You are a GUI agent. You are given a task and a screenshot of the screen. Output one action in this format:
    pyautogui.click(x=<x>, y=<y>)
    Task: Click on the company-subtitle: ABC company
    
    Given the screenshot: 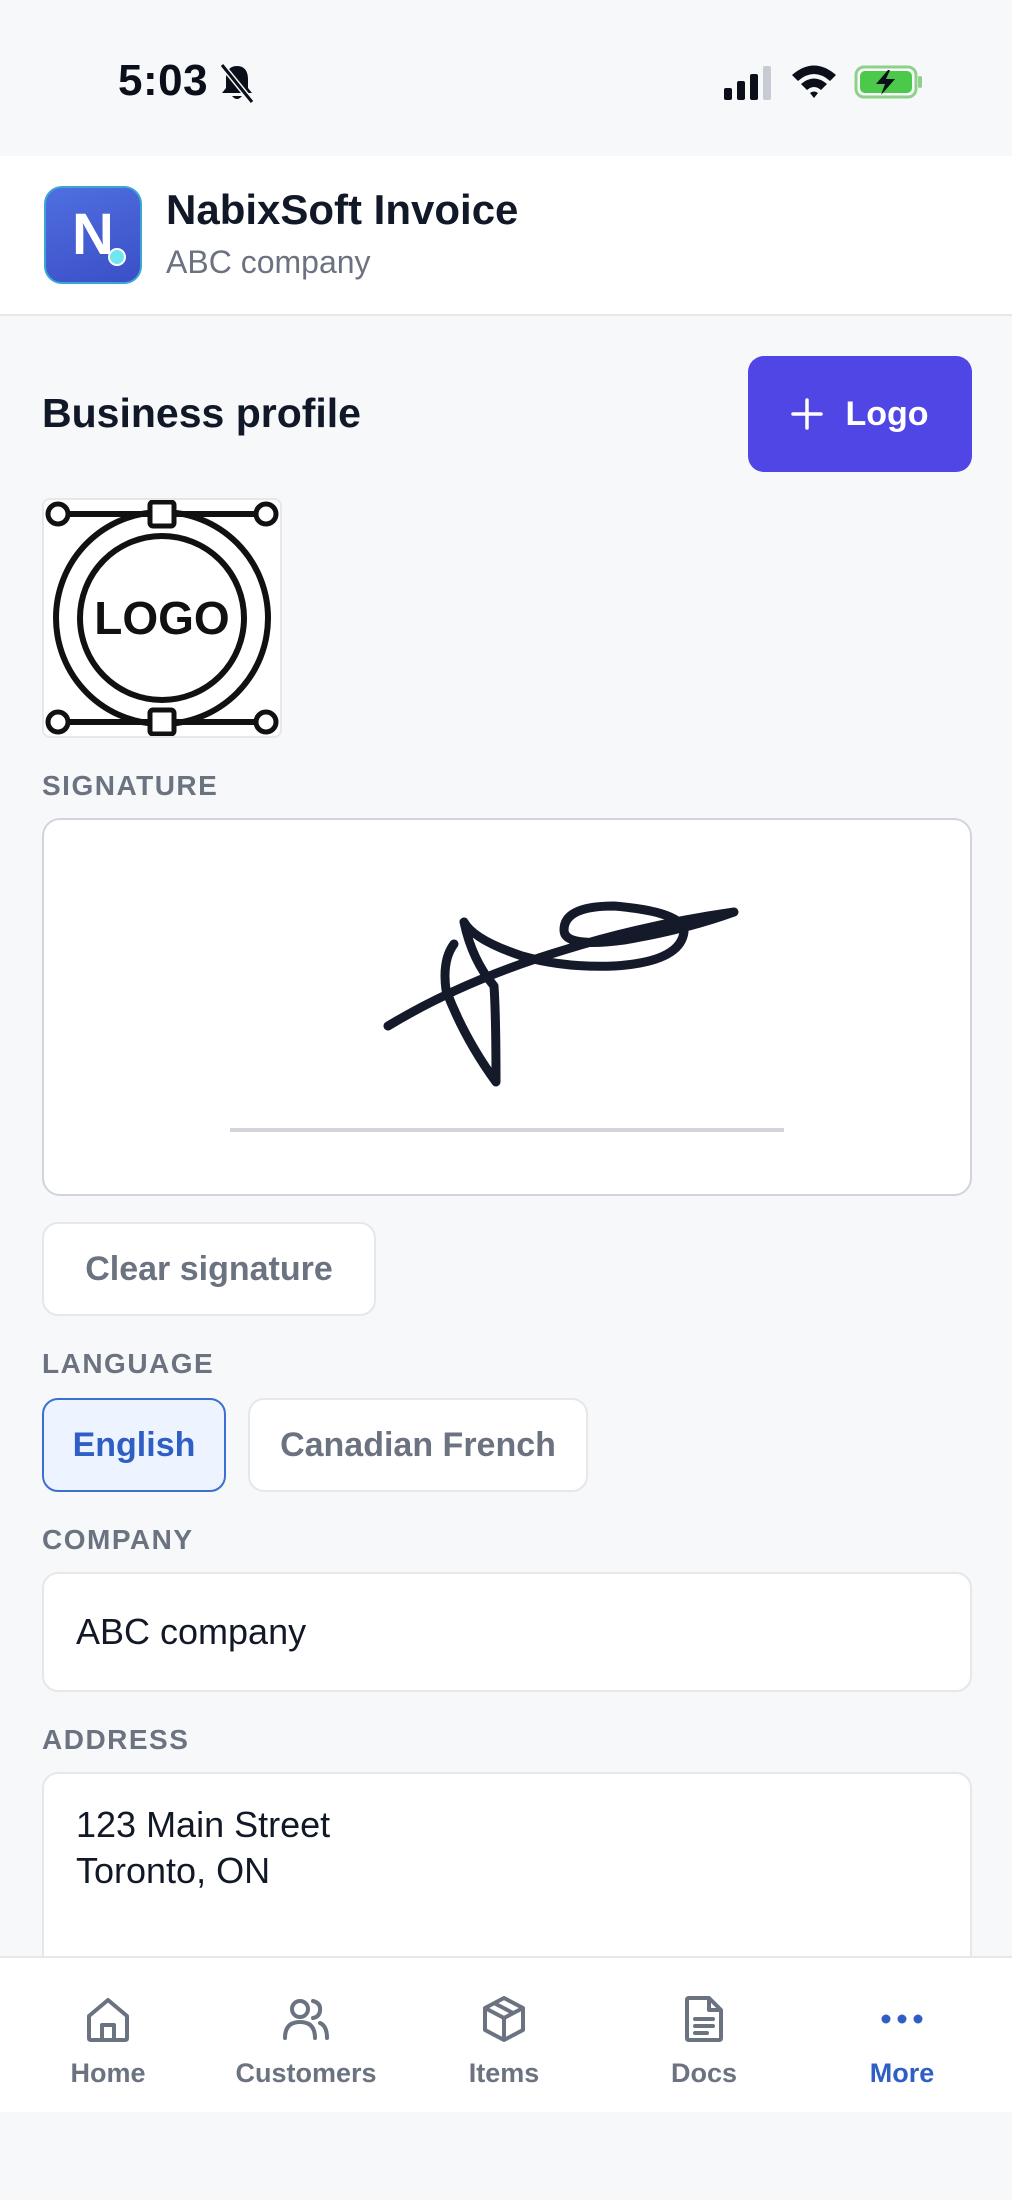 What is the action you would take?
    pyautogui.click(x=268, y=262)
    